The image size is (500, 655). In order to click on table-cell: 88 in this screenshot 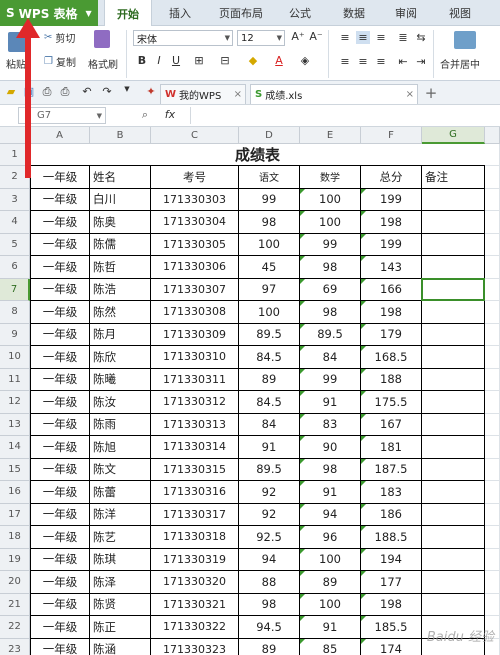, I will do `click(269, 582)`.